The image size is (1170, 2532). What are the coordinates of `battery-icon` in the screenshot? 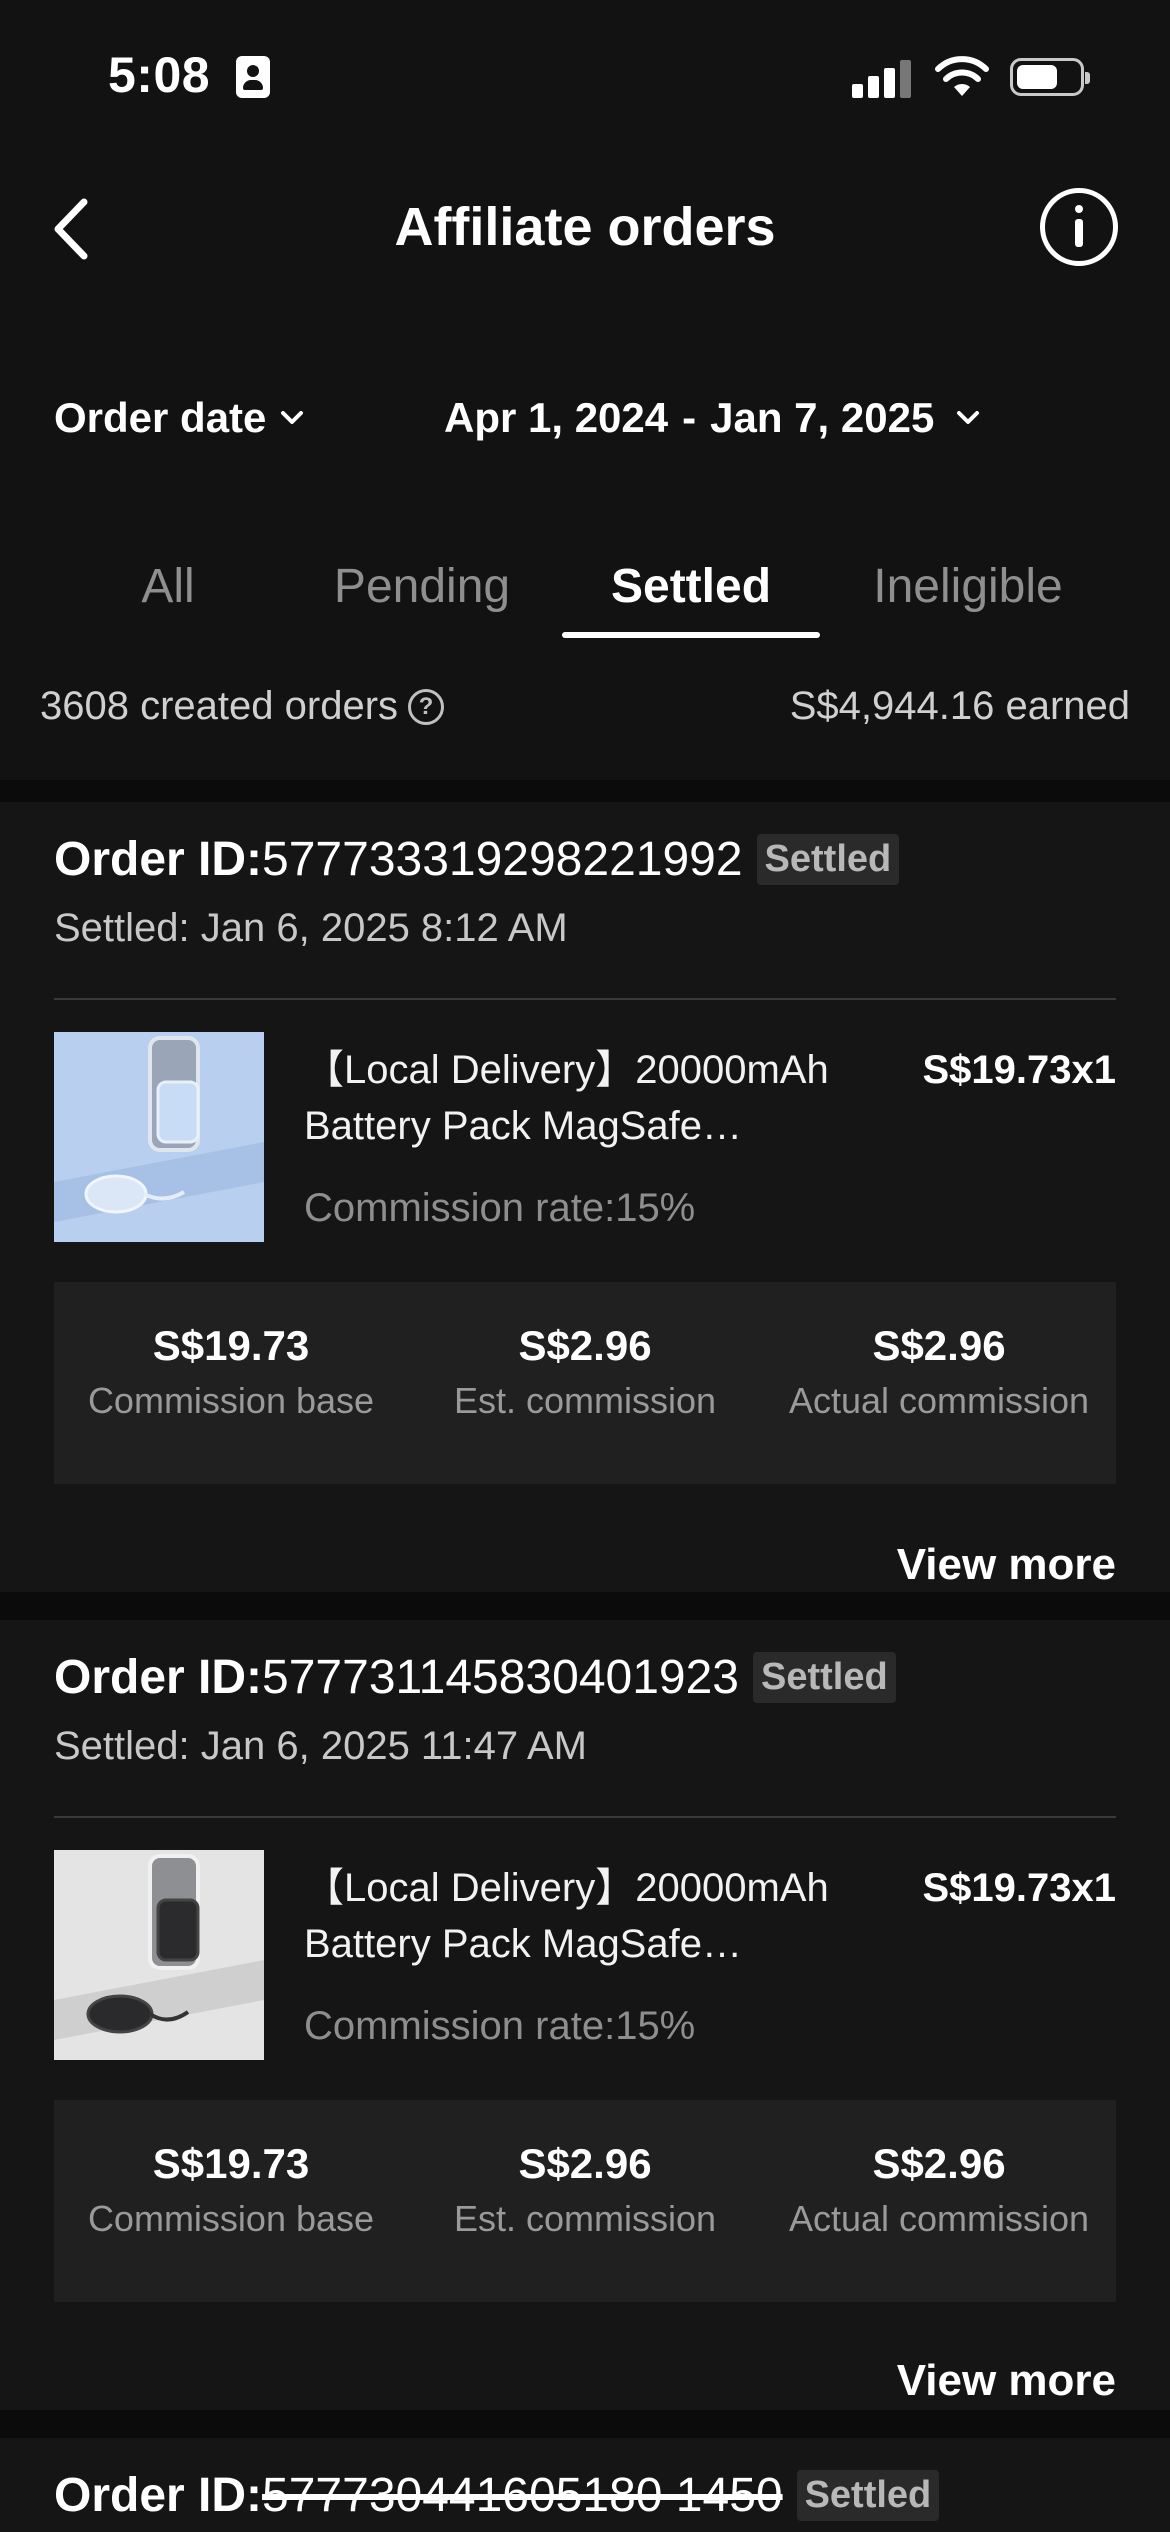 It's located at (1050, 77).